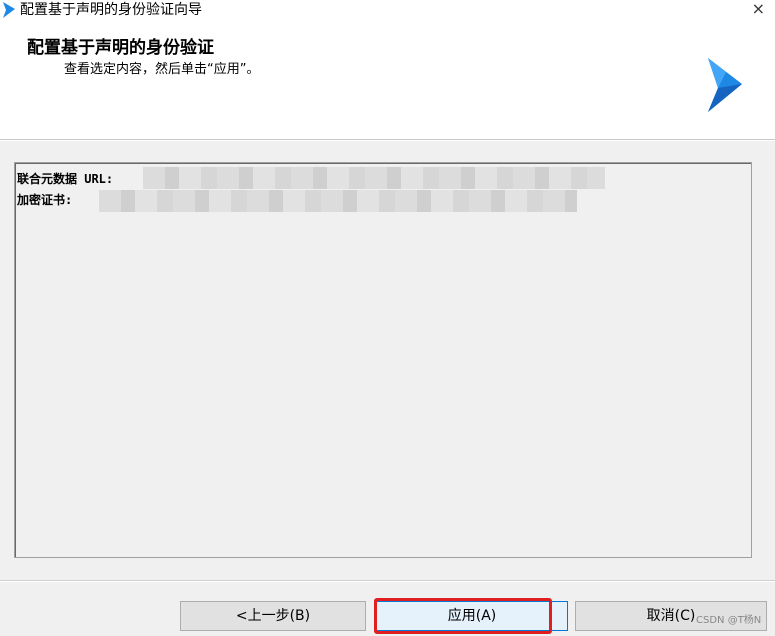 Image resolution: width=775 pixels, height=636 pixels. Describe the element at coordinates (472, 616) in the screenshot. I see `apply-button: 应用(A)` at that location.